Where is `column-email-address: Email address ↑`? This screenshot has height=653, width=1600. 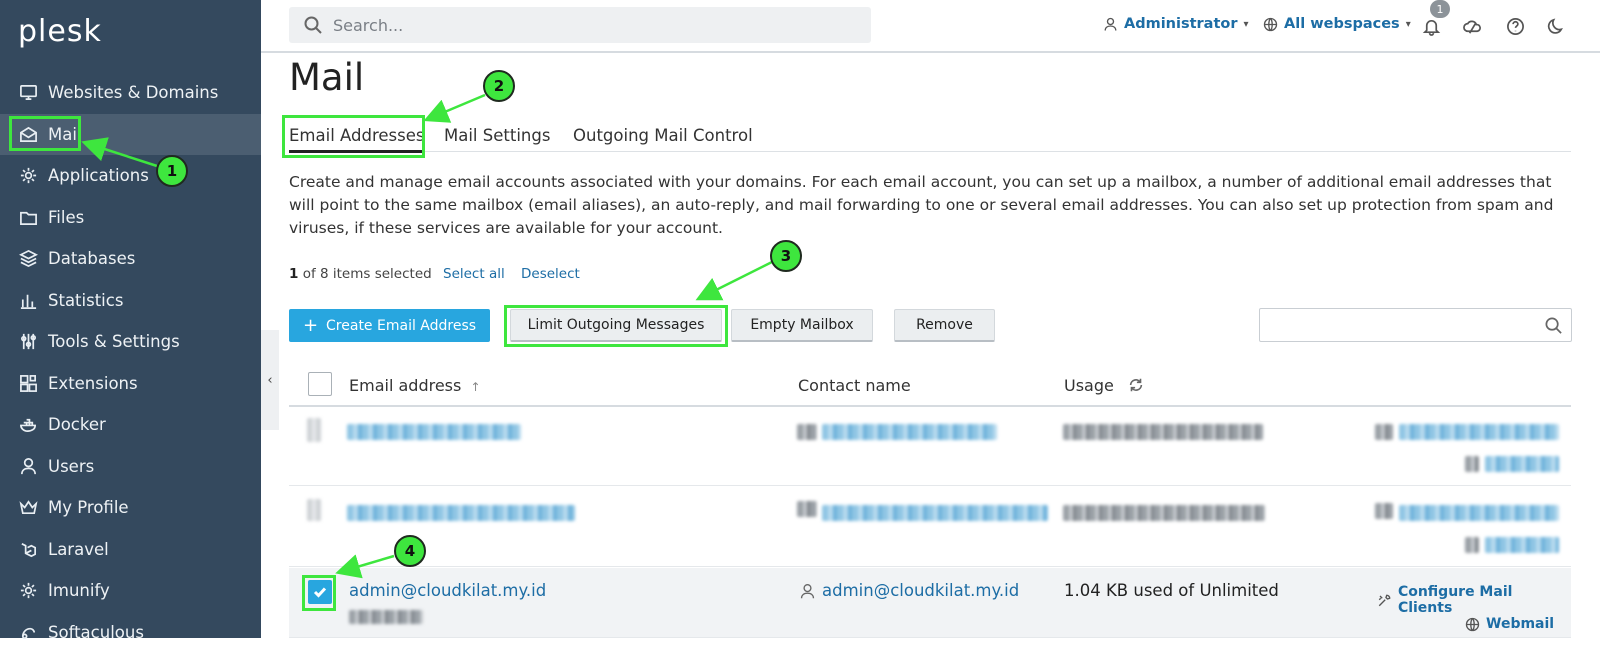
column-email-address: Email address ↑ is located at coordinates (415, 385).